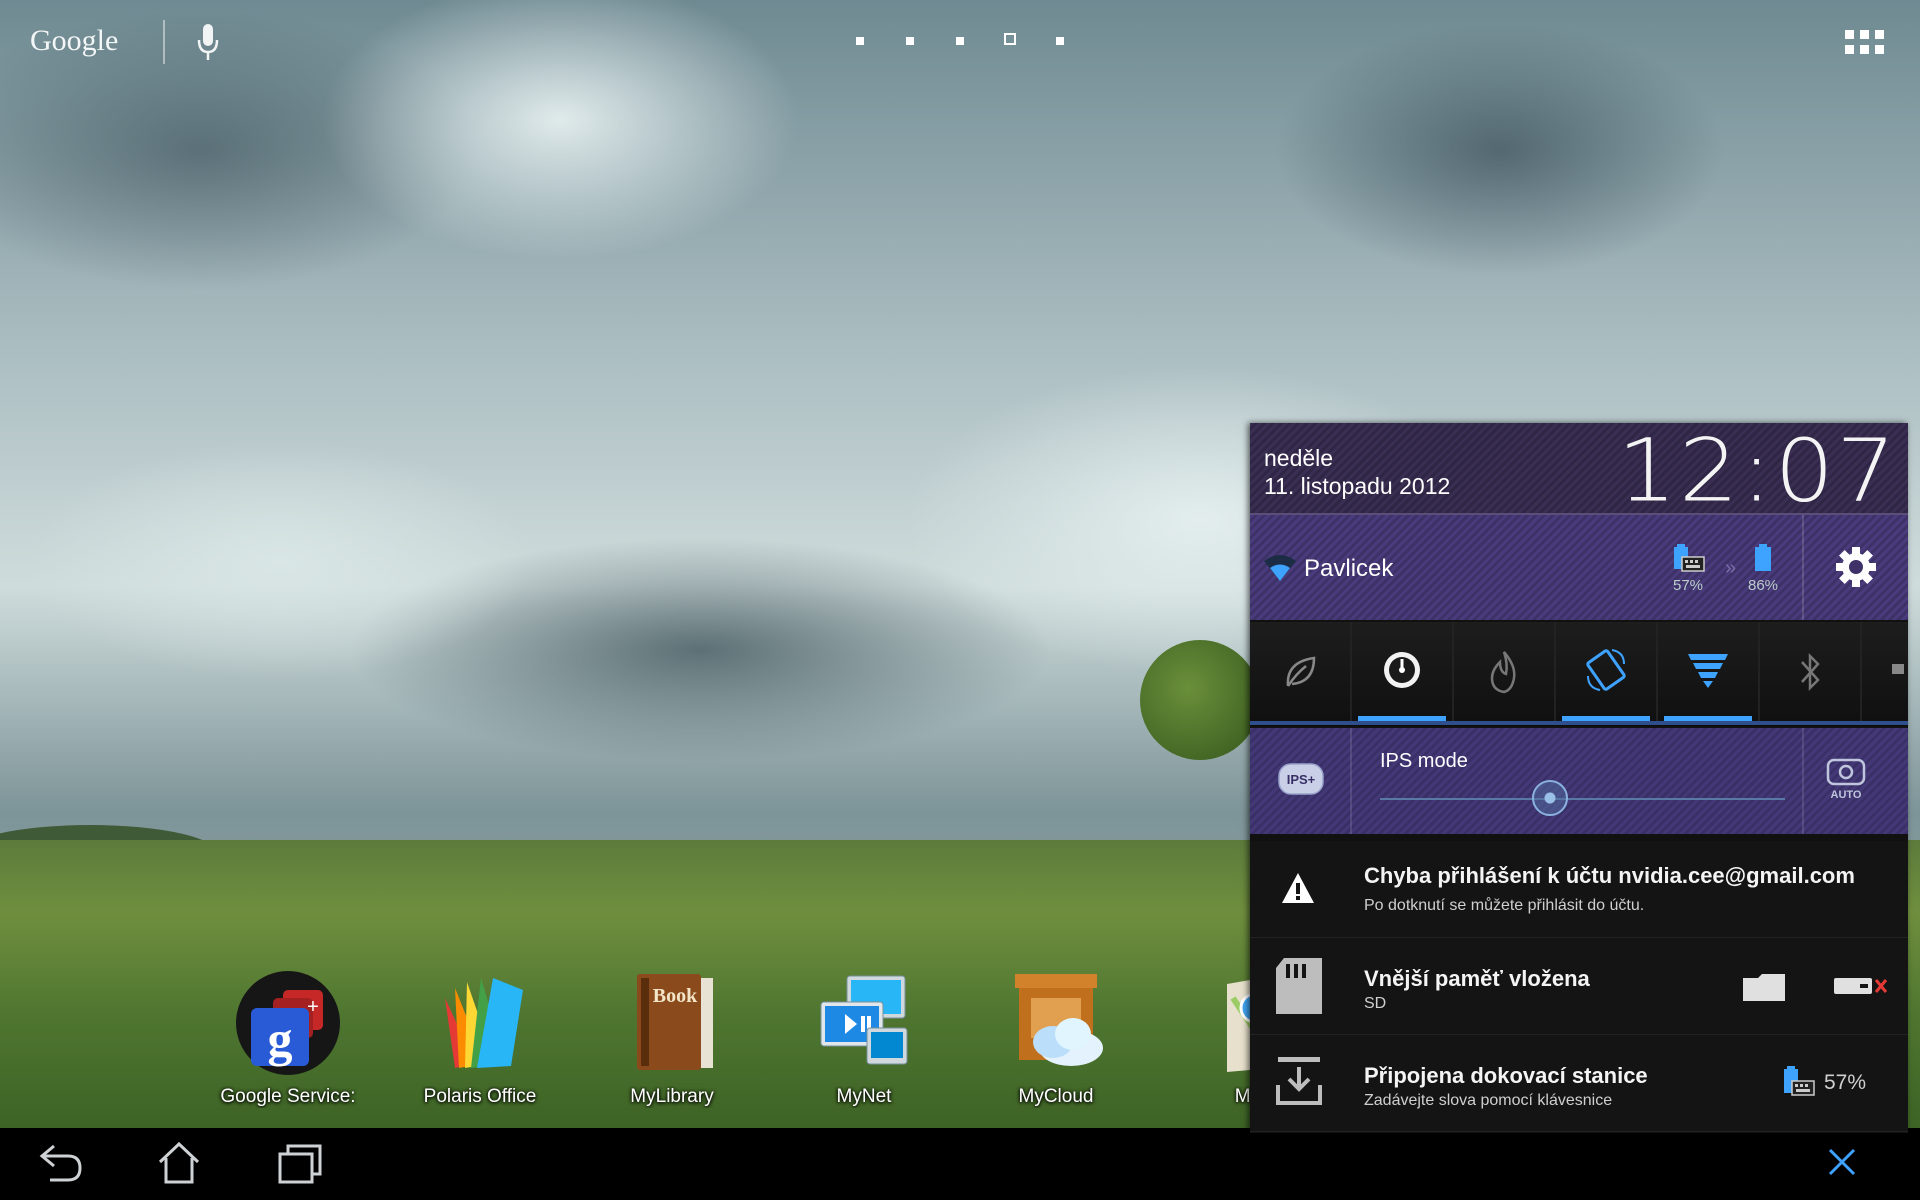 This screenshot has height=1200, width=1920. I want to click on ips-plus-icon: IPS+, so click(1301, 781).